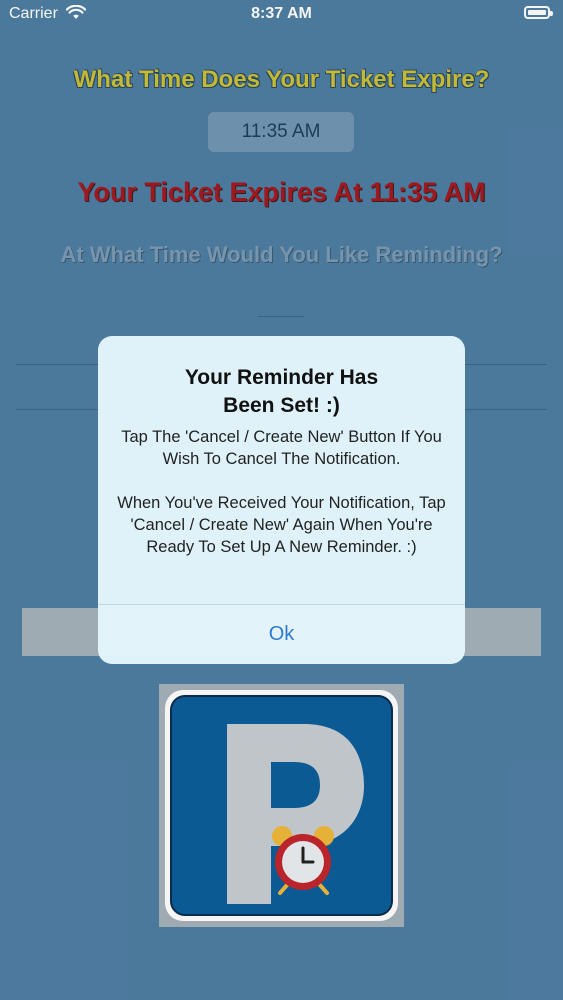  I want to click on ok-button: Ok, so click(281, 634).